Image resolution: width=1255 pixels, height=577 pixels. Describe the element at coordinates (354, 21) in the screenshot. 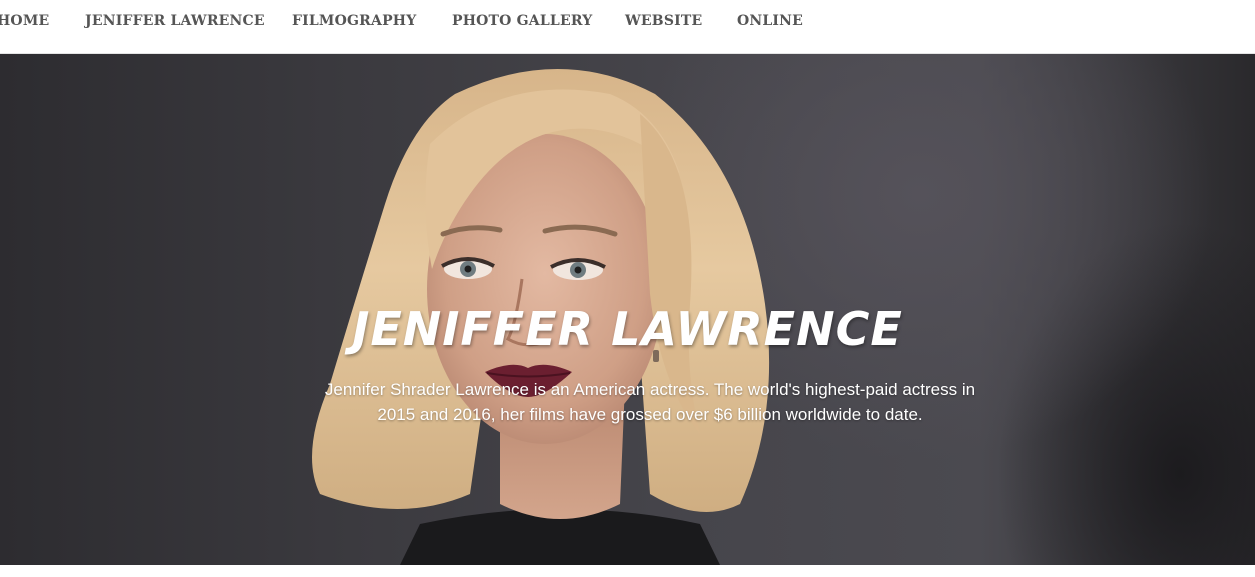

I see `nav-item-filmography: FILMOGRAPHY` at that location.